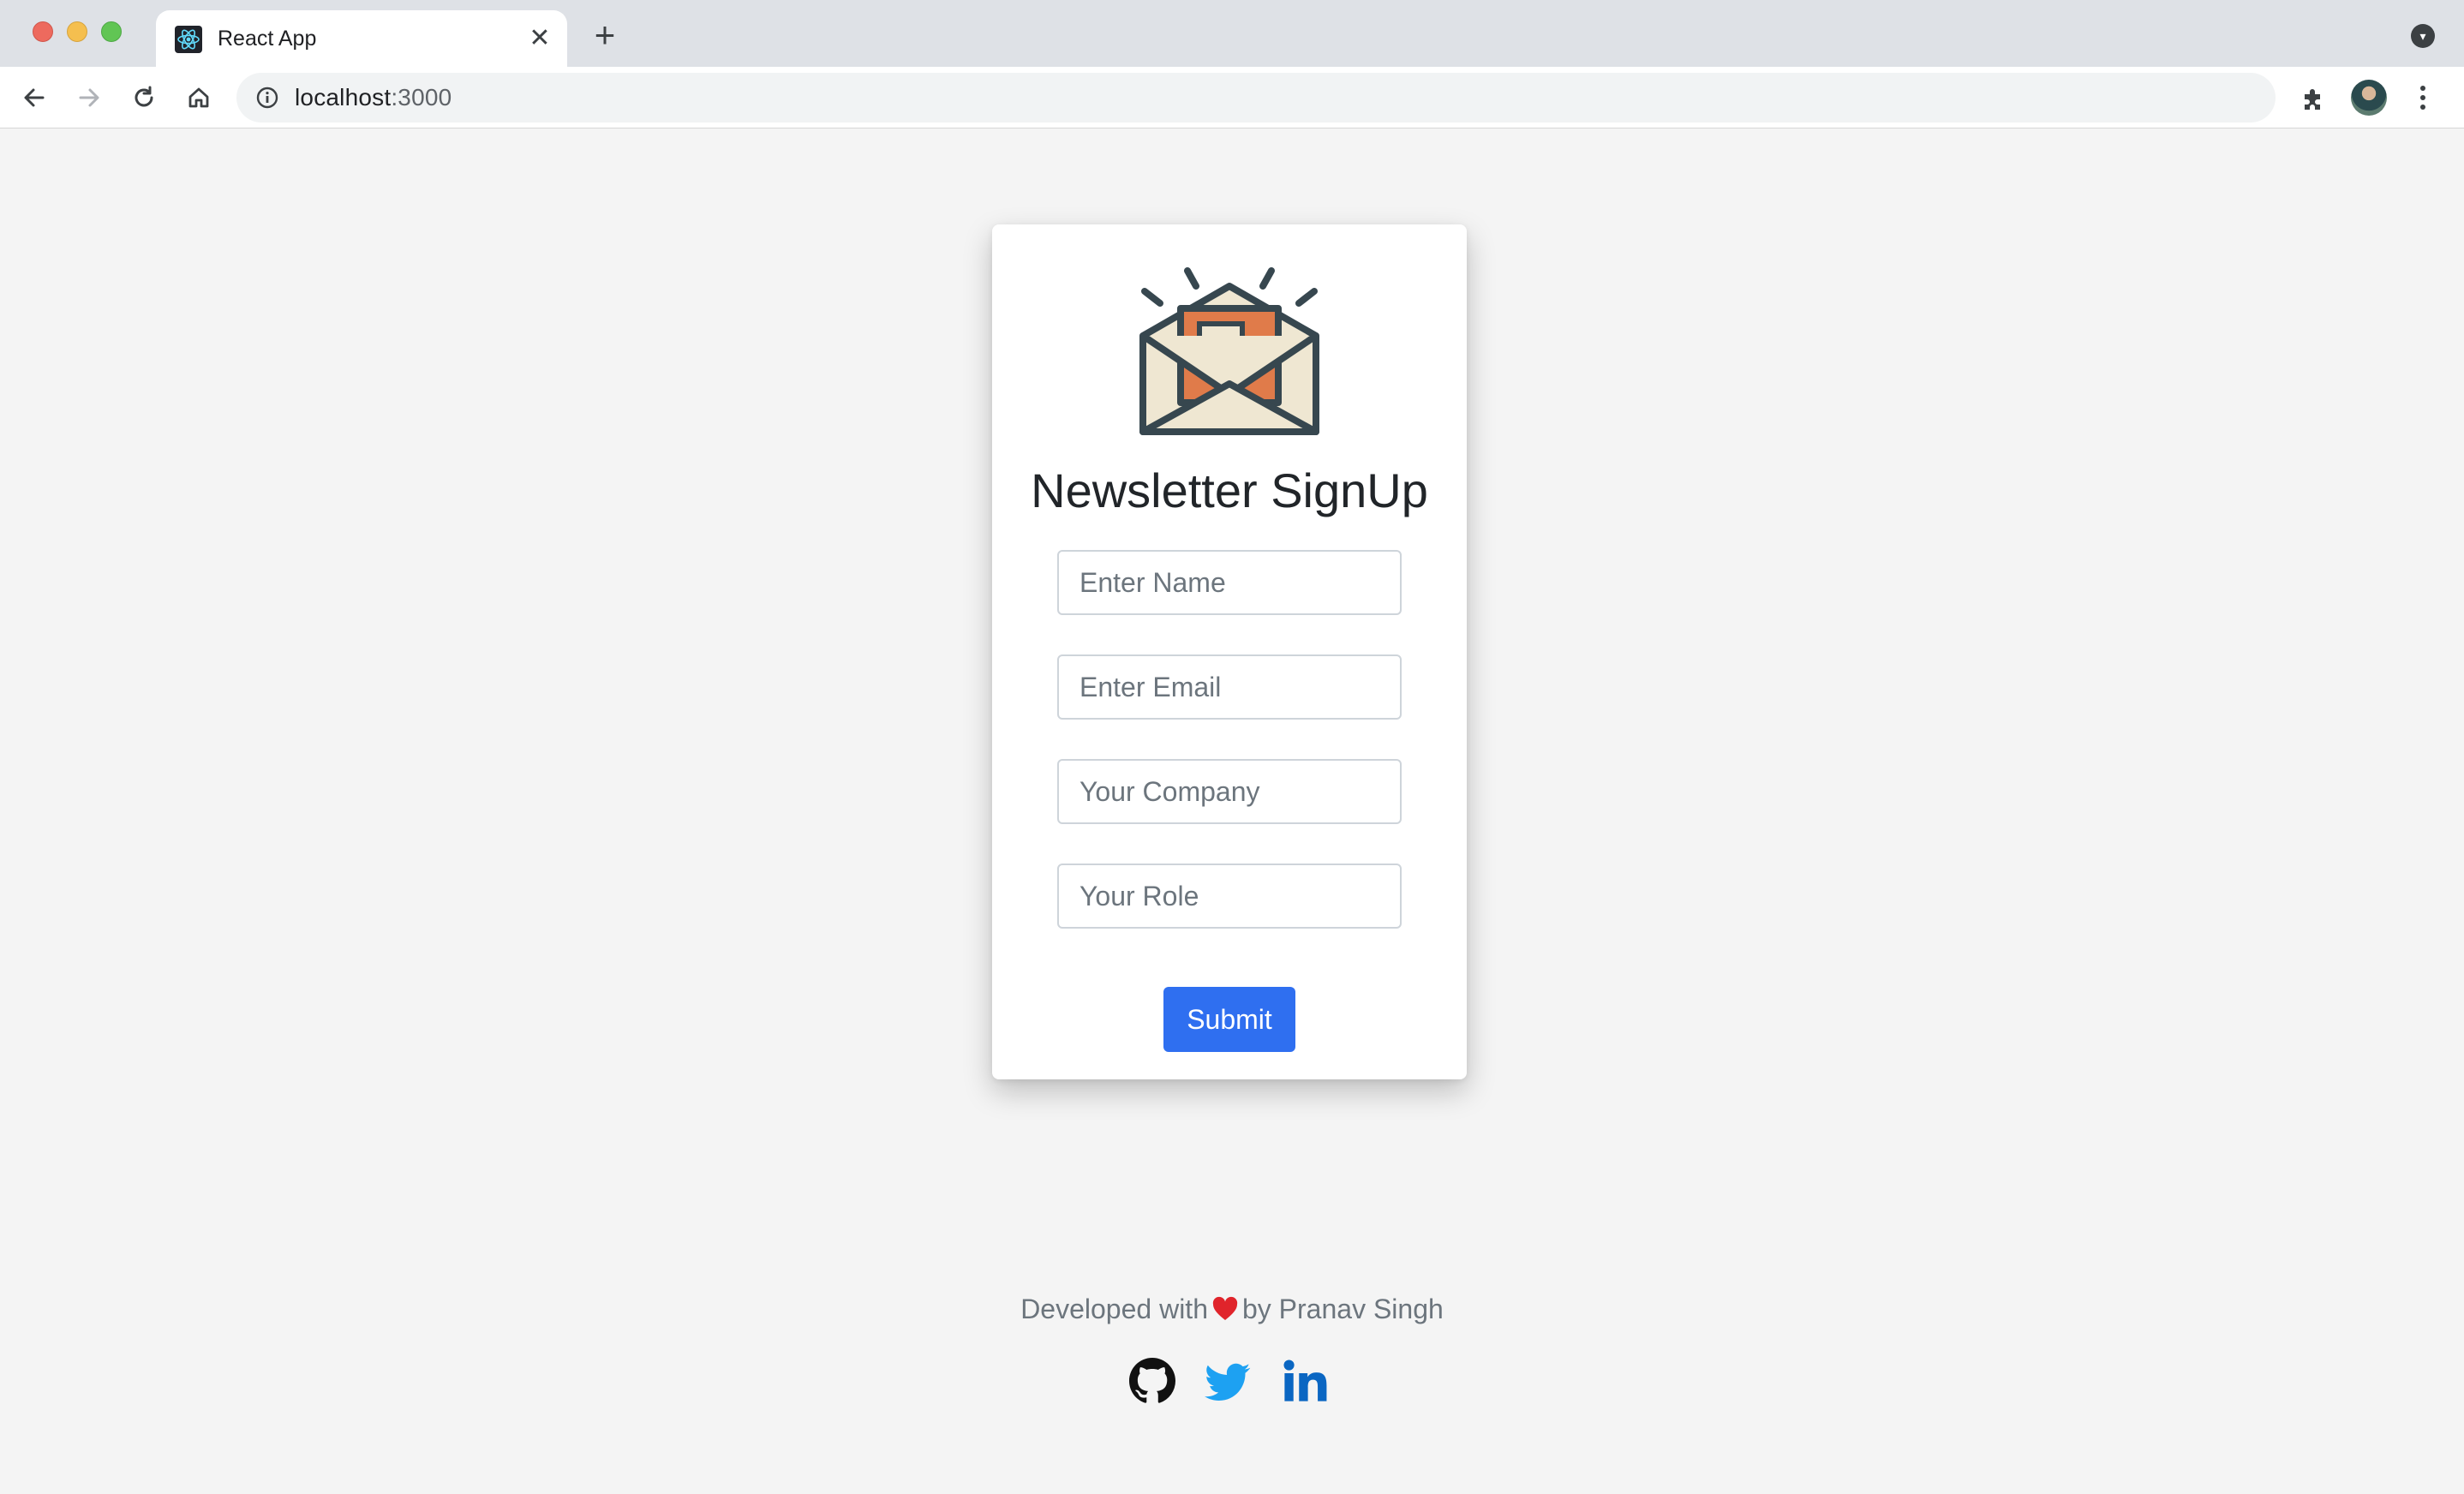  Describe the element at coordinates (1225, 1308) in the screenshot. I see `heart-icon` at that location.